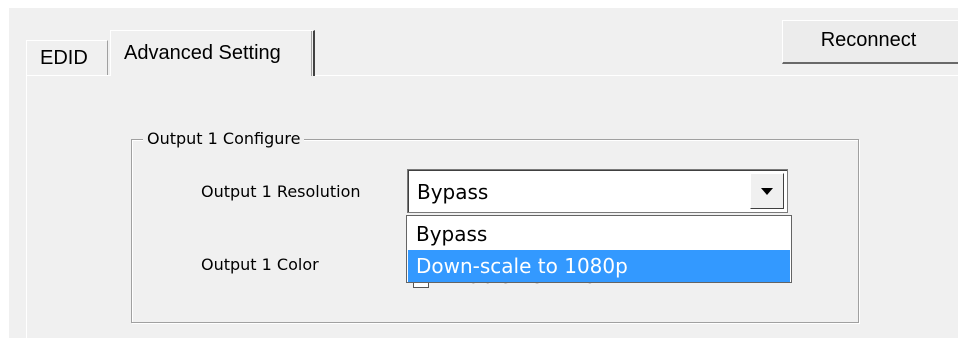 The width and height of the screenshot is (958, 338). I want to click on output1-resolution-value: Bypass, so click(453, 192).